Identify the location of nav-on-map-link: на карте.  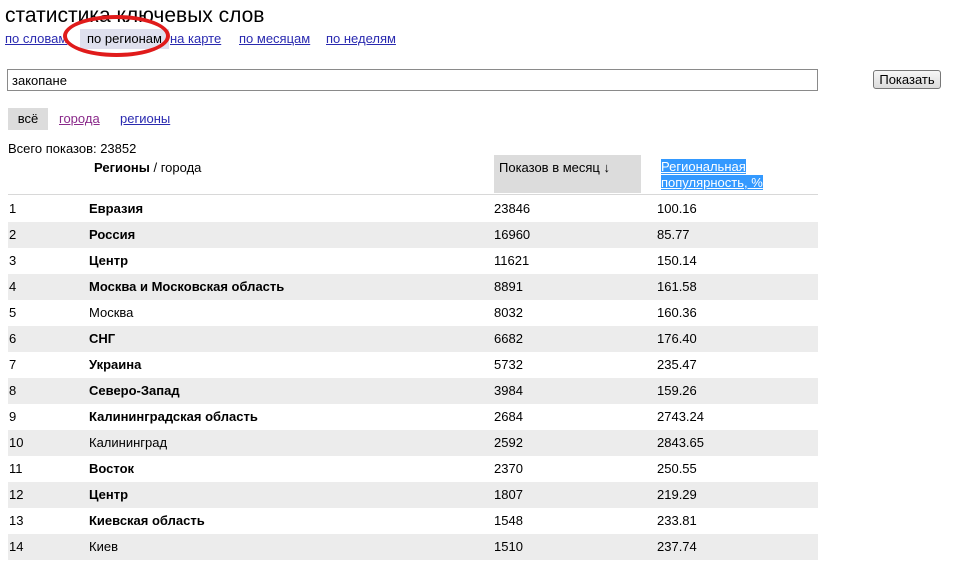
(195, 39).